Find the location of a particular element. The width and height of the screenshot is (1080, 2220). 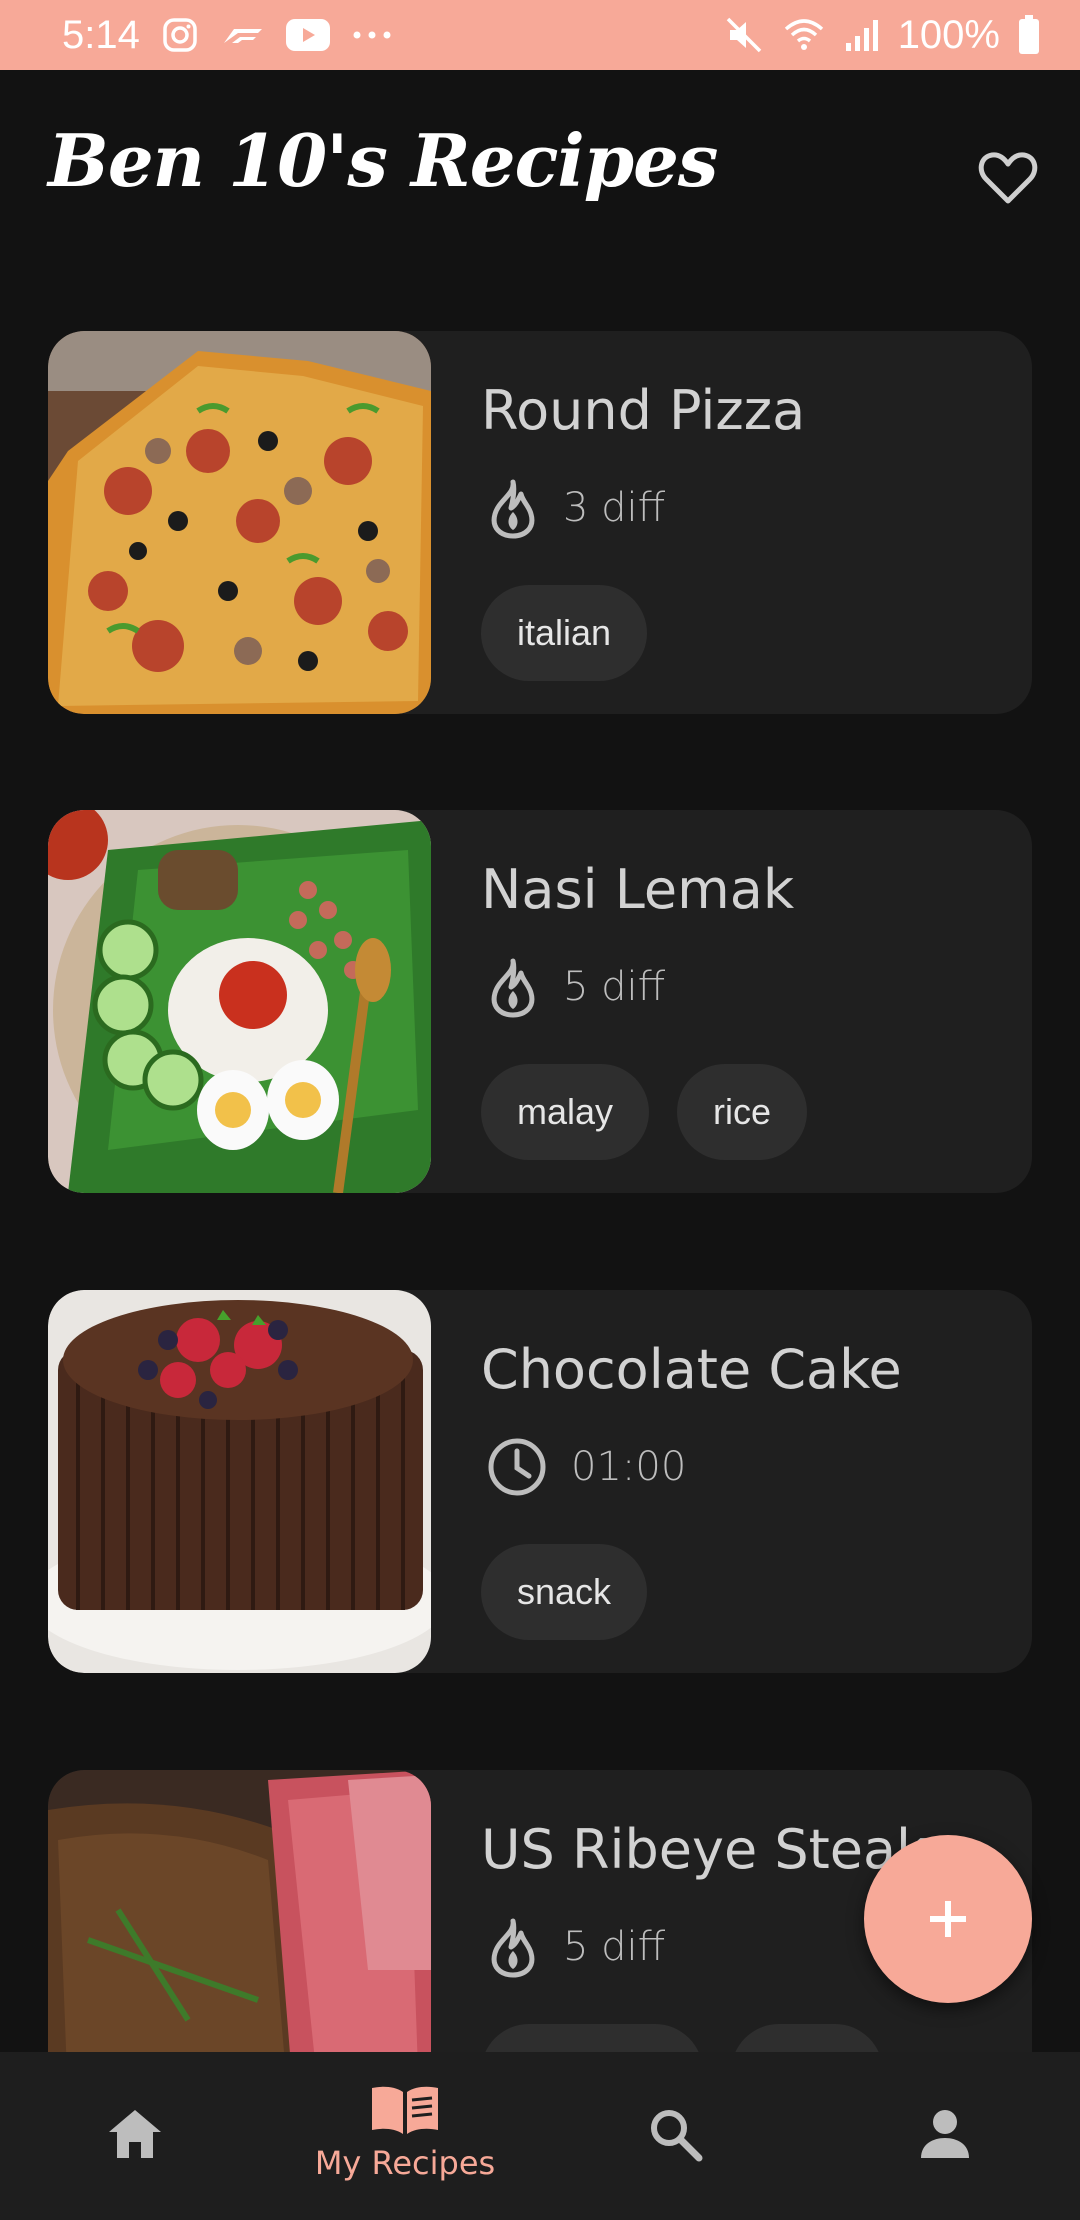

search-icon is located at coordinates (677, 2136).